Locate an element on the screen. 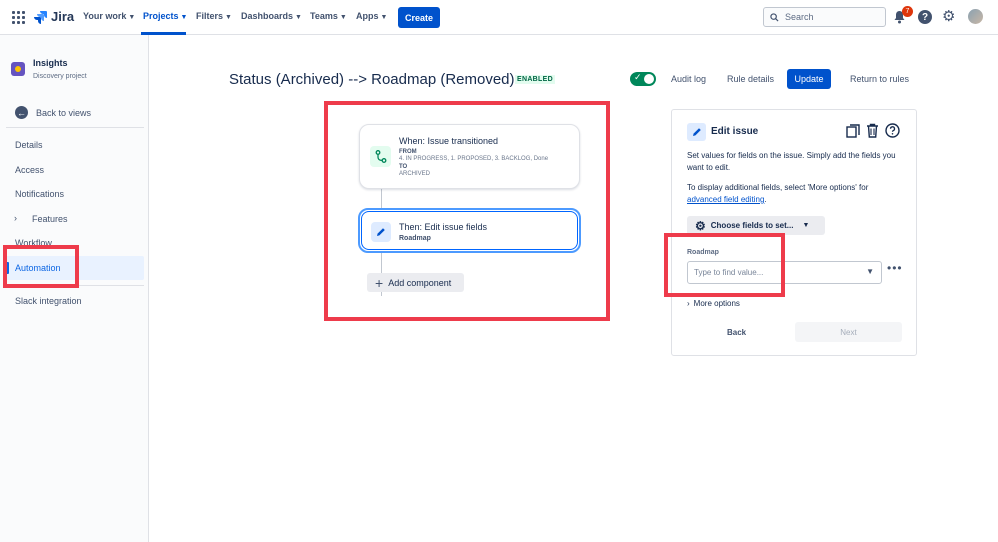 The image size is (998, 542). highlight-box-flow is located at coordinates (467, 211).